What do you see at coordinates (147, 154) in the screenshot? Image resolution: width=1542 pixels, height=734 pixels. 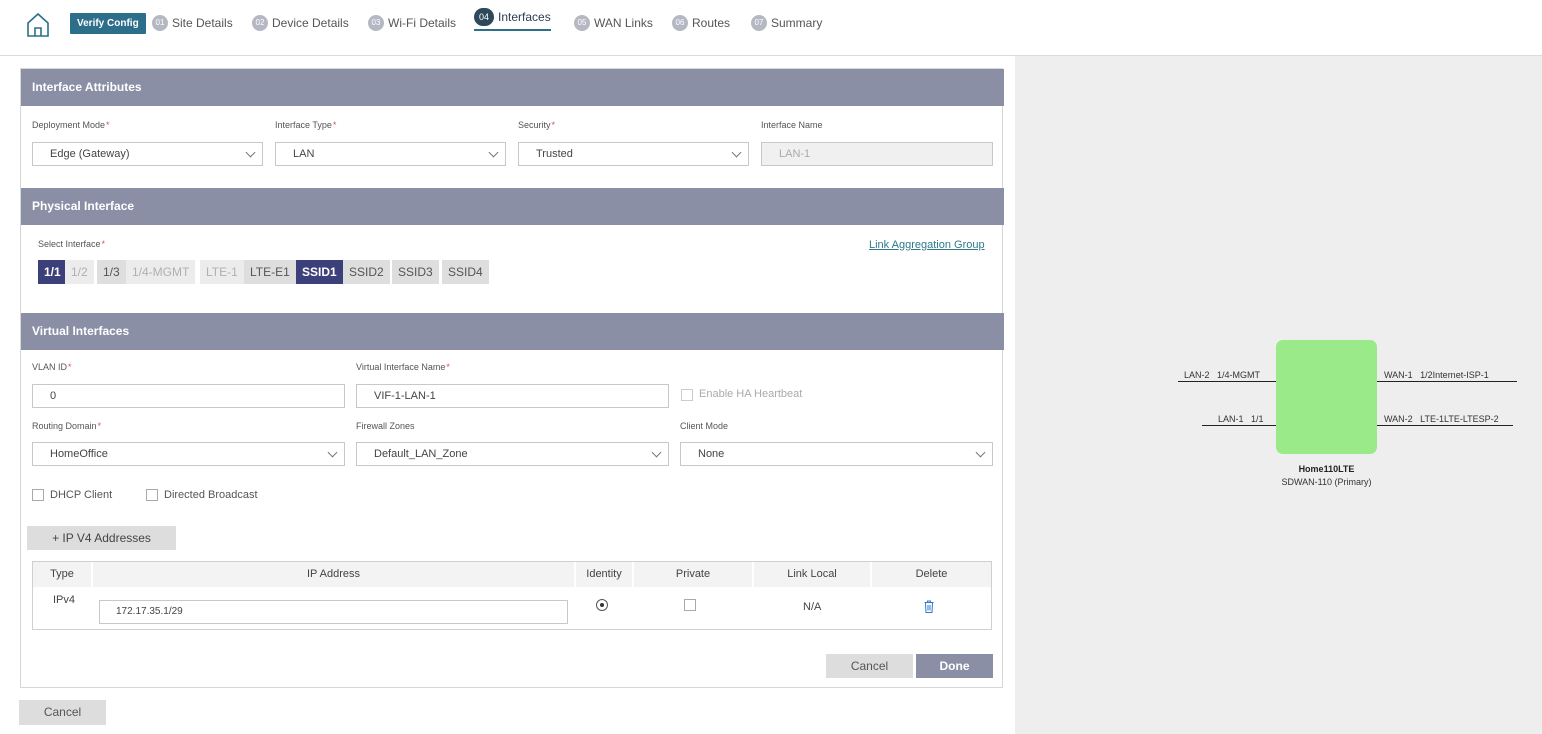 I see `deployment-mode-select: Edge (Gateway)` at bounding box center [147, 154].